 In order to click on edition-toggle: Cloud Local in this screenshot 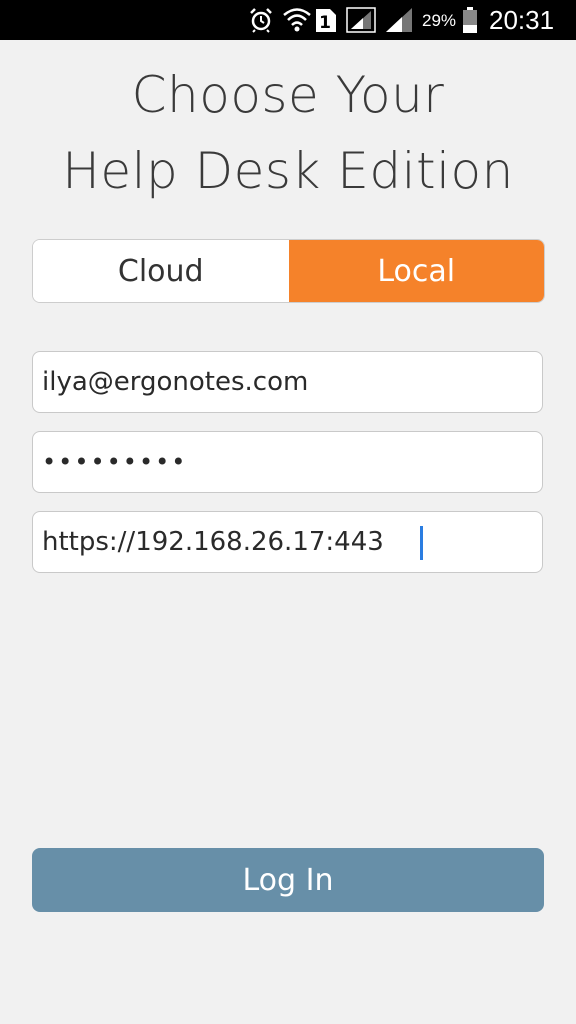, I will do `click(288, 271)`.